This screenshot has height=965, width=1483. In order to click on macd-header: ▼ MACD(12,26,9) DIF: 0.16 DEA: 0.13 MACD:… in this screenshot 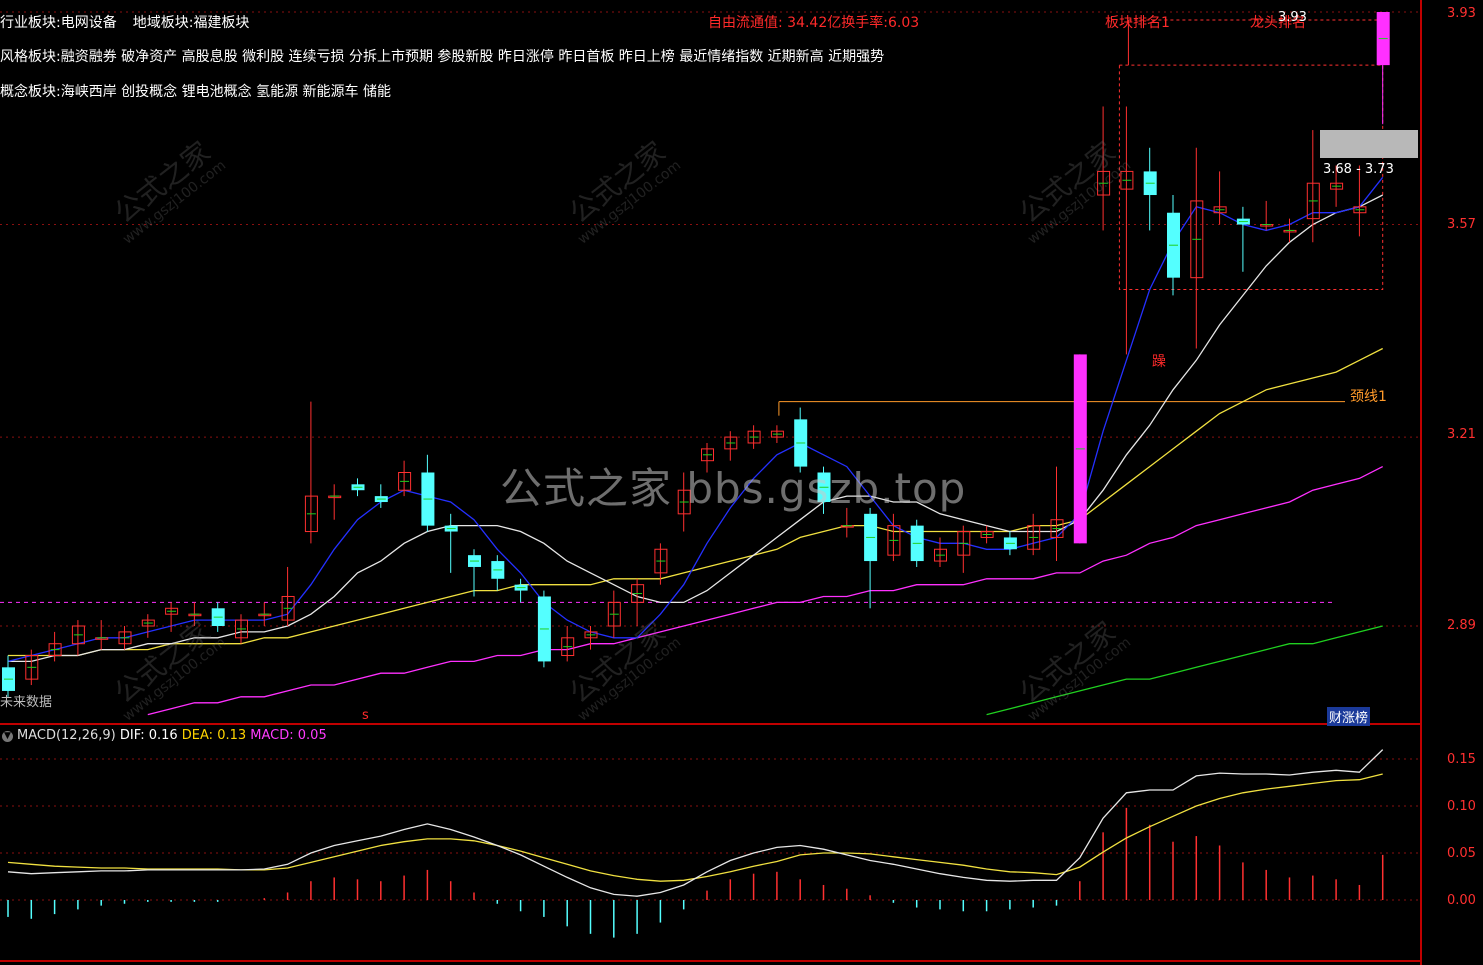, I will do `click(163, 735)`.